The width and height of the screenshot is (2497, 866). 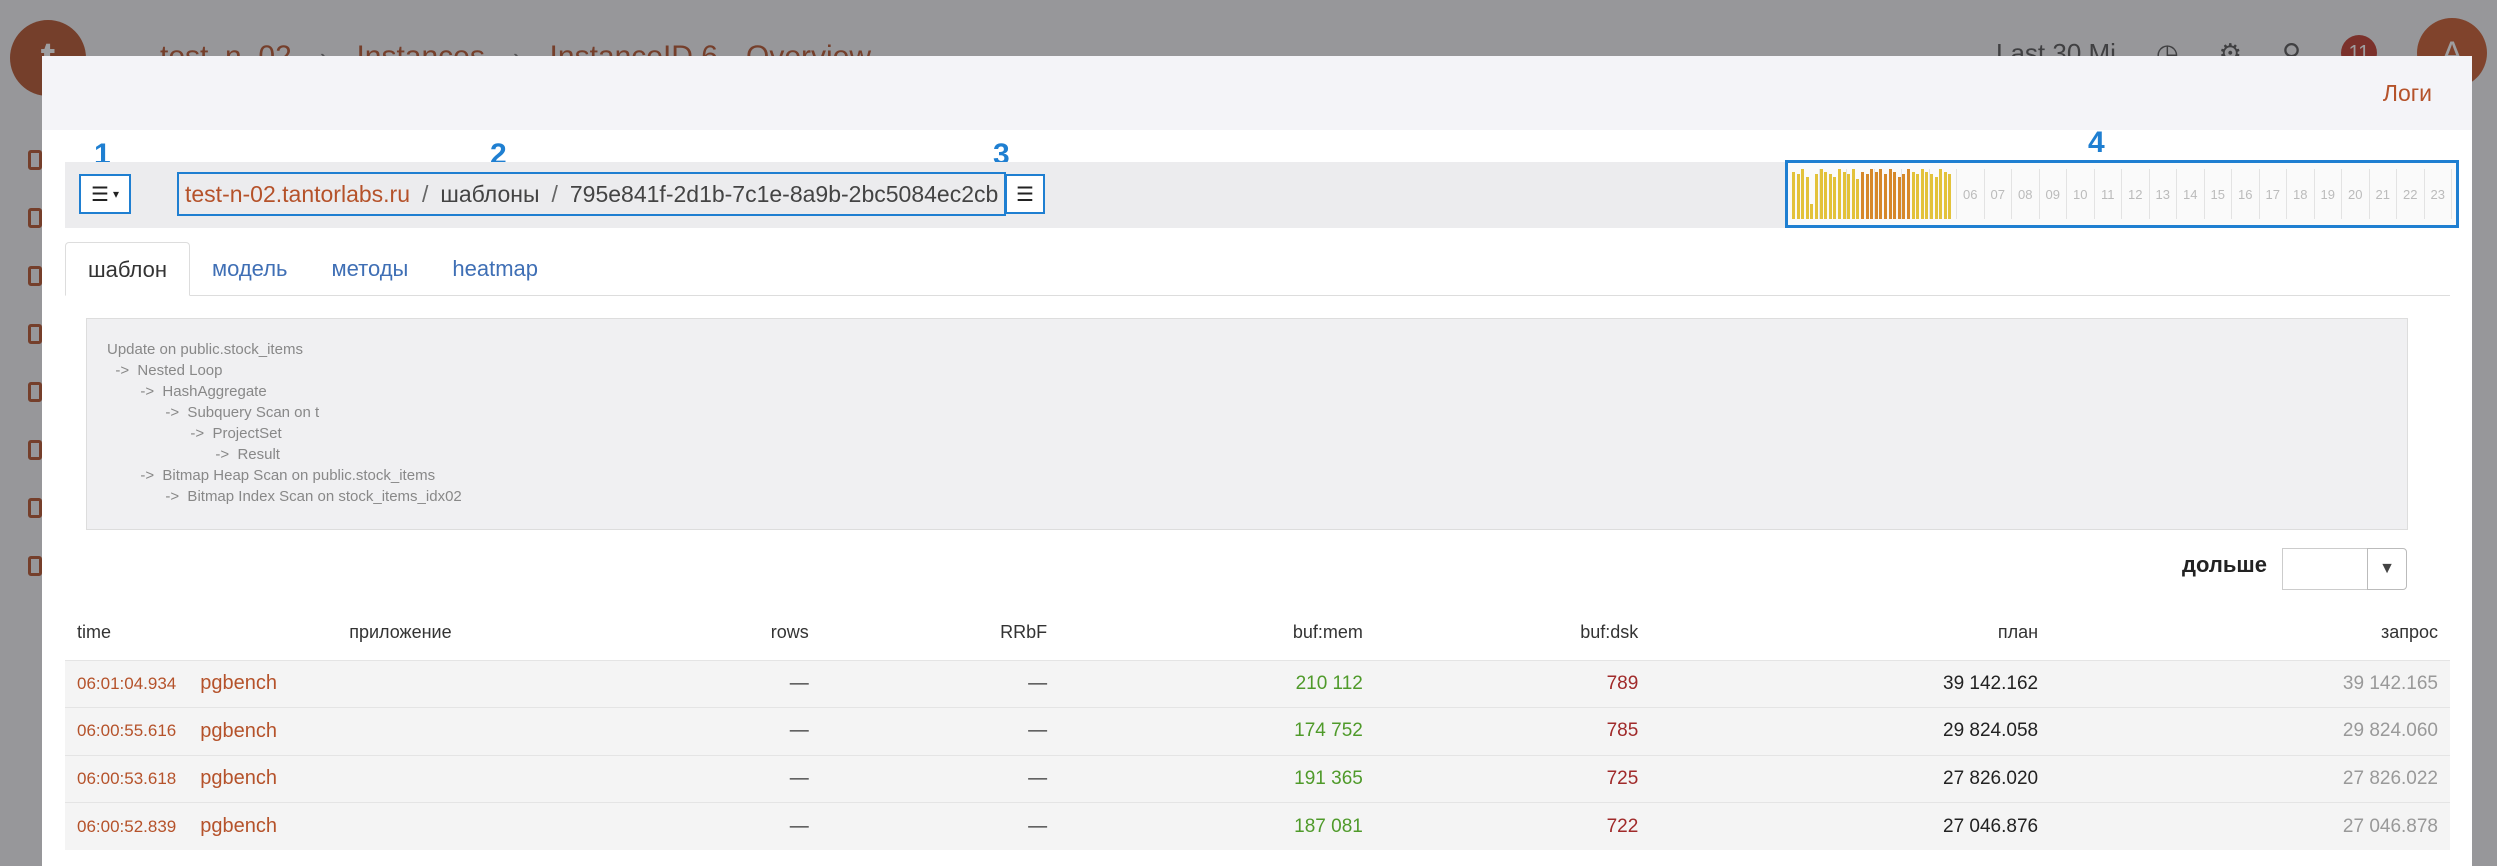 What do you see at coordinates (2096, 142) in the screenshot?
I see `annotation-label: 4` at bounding box center [2096, 142].